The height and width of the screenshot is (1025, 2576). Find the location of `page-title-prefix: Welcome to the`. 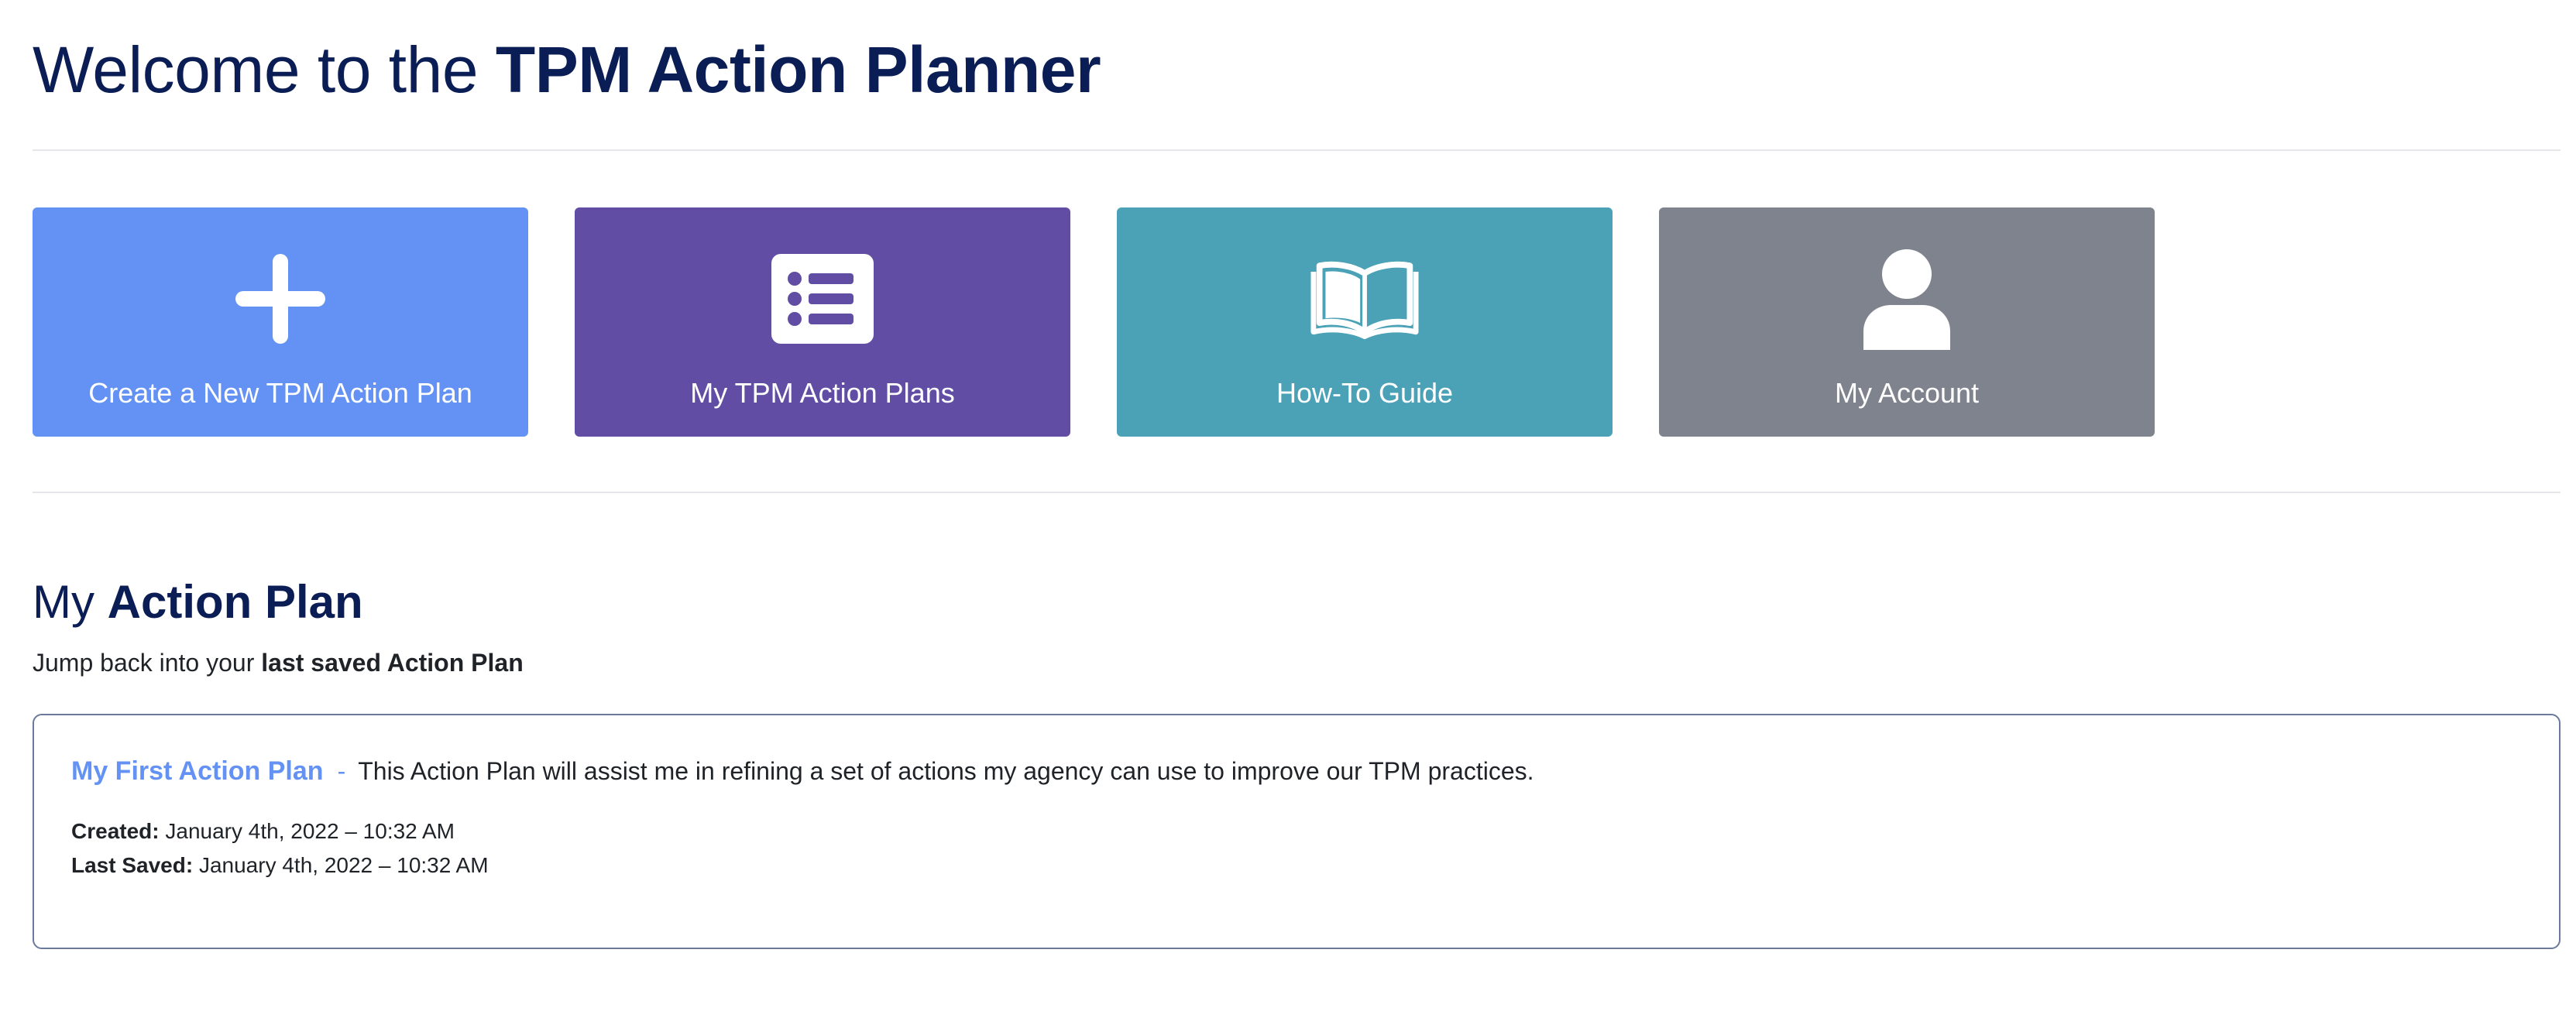

page-title-prefix: Welcome to the is located at coordinates (256, 70).